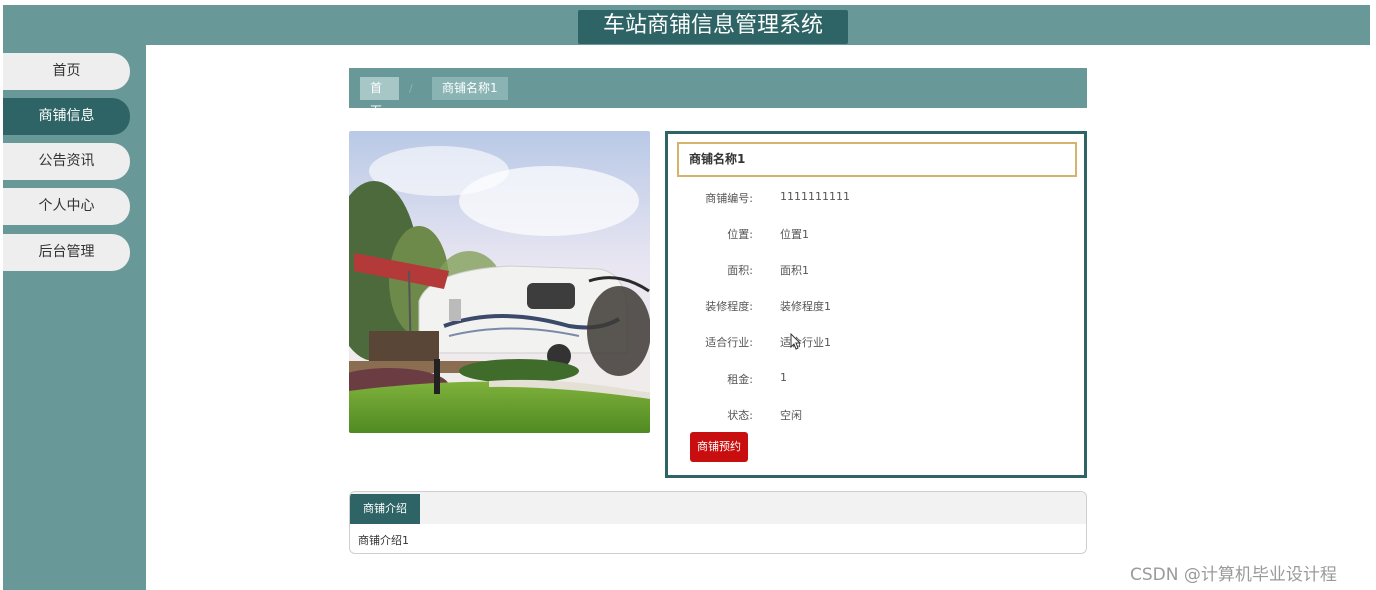  Describe the element at coordinates (718, 508) in the screenshot. I see `intro-tab-bar: 商铺介绍` at that location.